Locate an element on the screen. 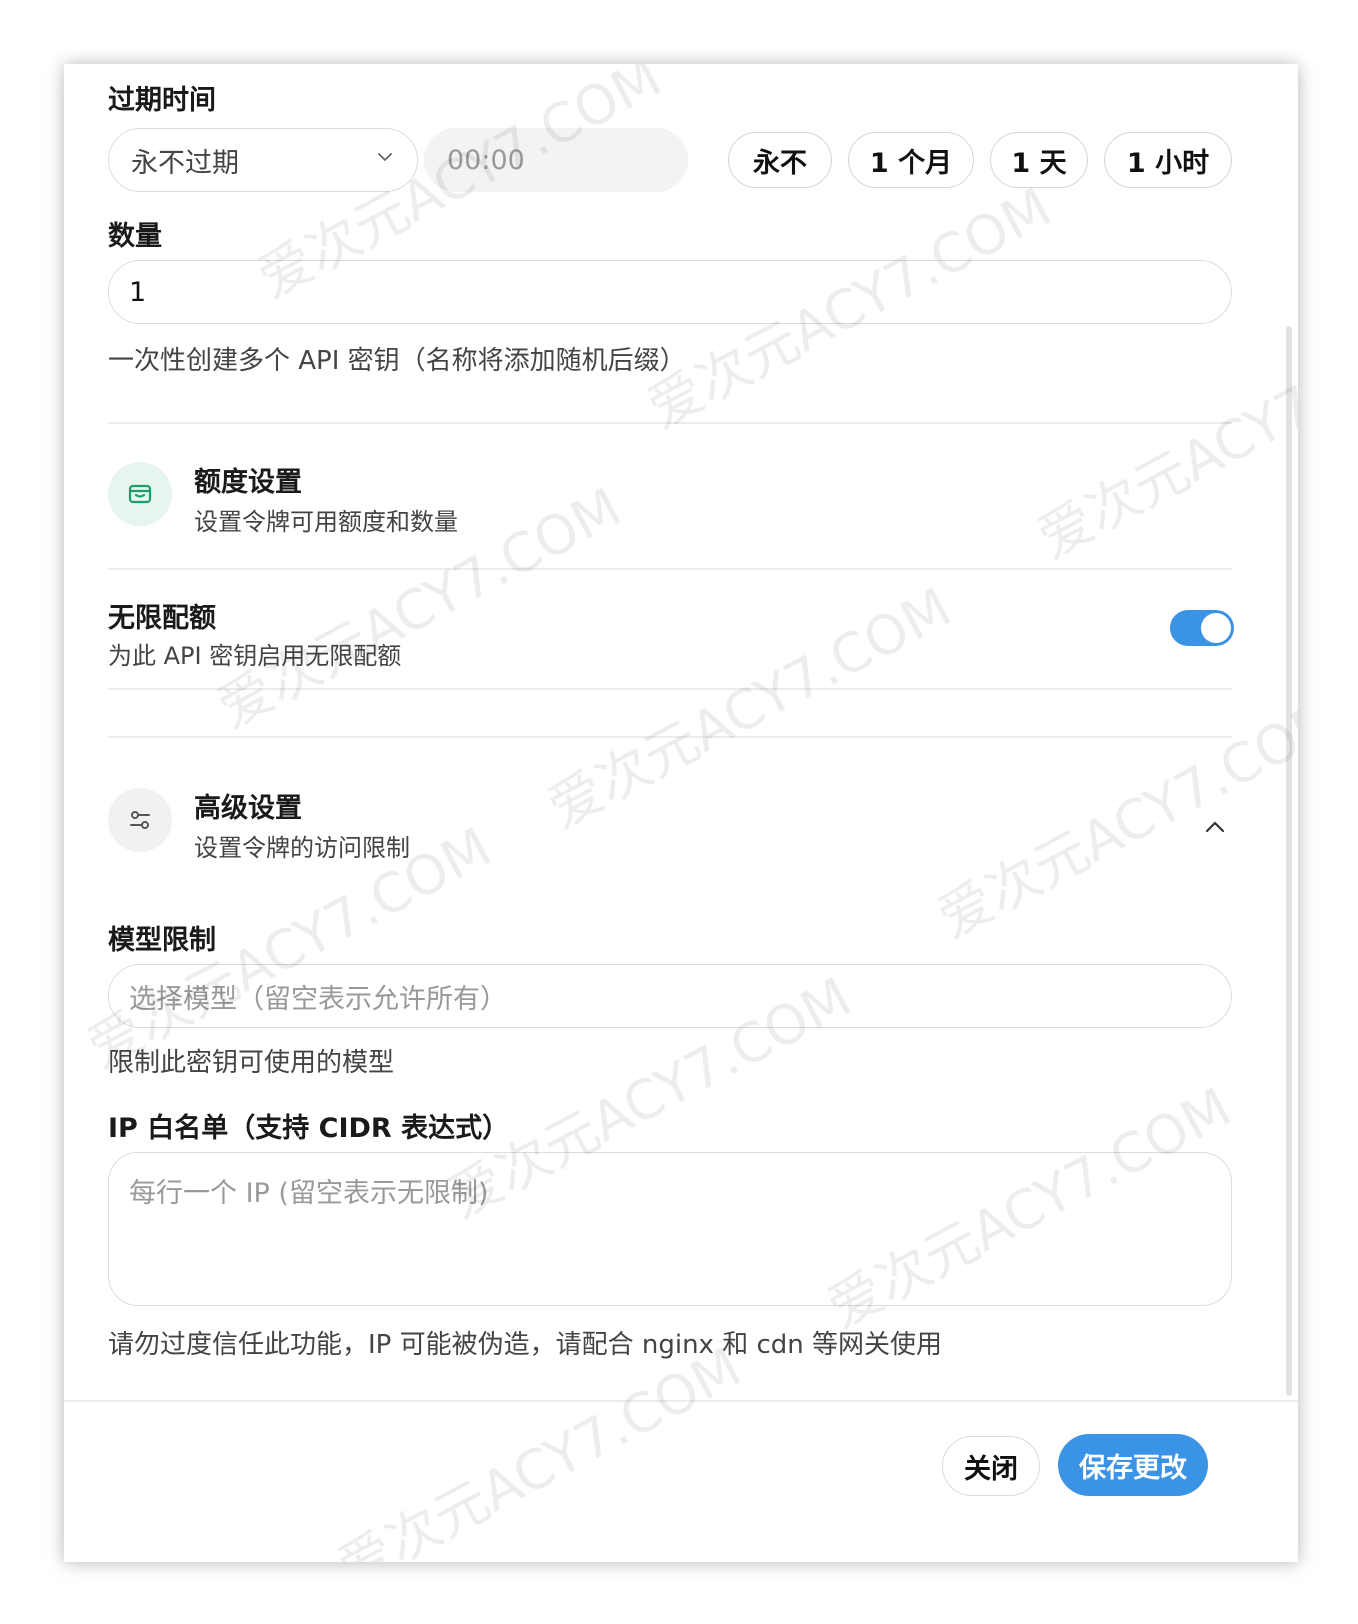 Image resolution: width=1358 pixels, height=1624 pixels. quantity-hint: 一次性创建多个 API 密钥（名称将添加随机后缀） is located at coordinates (397, 361).